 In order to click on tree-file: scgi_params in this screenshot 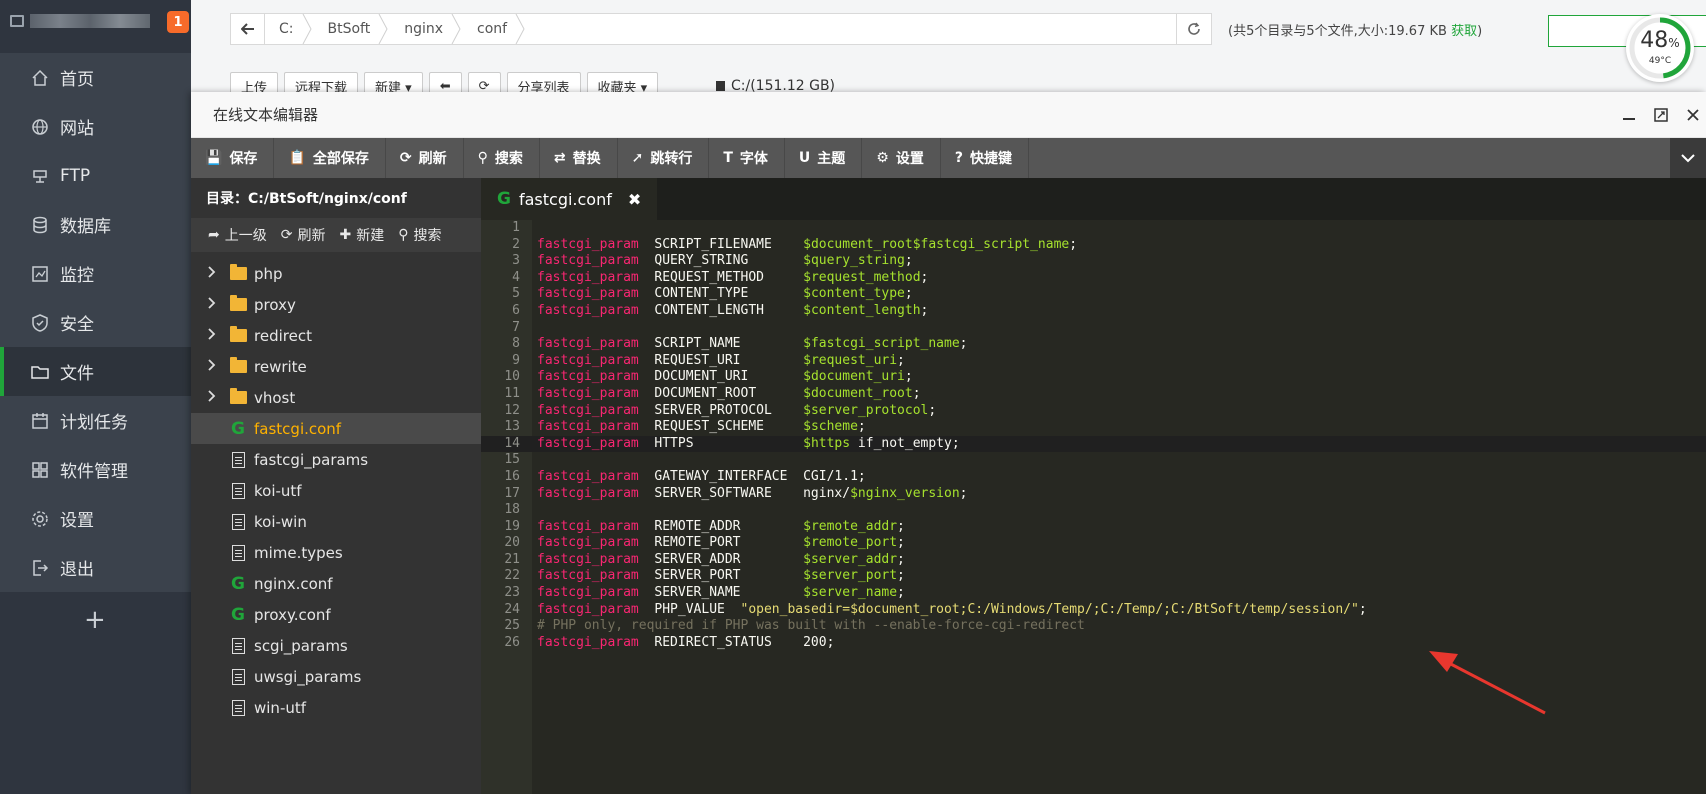, I will do `click(336, 645)`.